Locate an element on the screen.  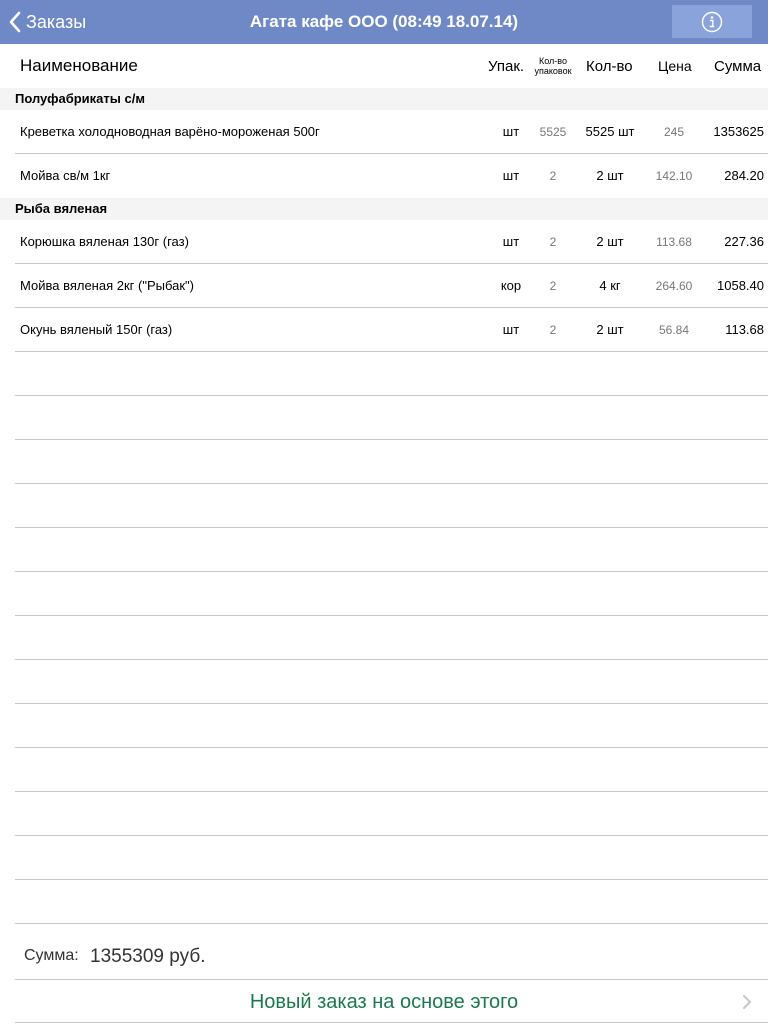
table-row: Мойва св/м 1кг шт 2 2 шт 142.10 284.20 is located at coordinates (384, 176).